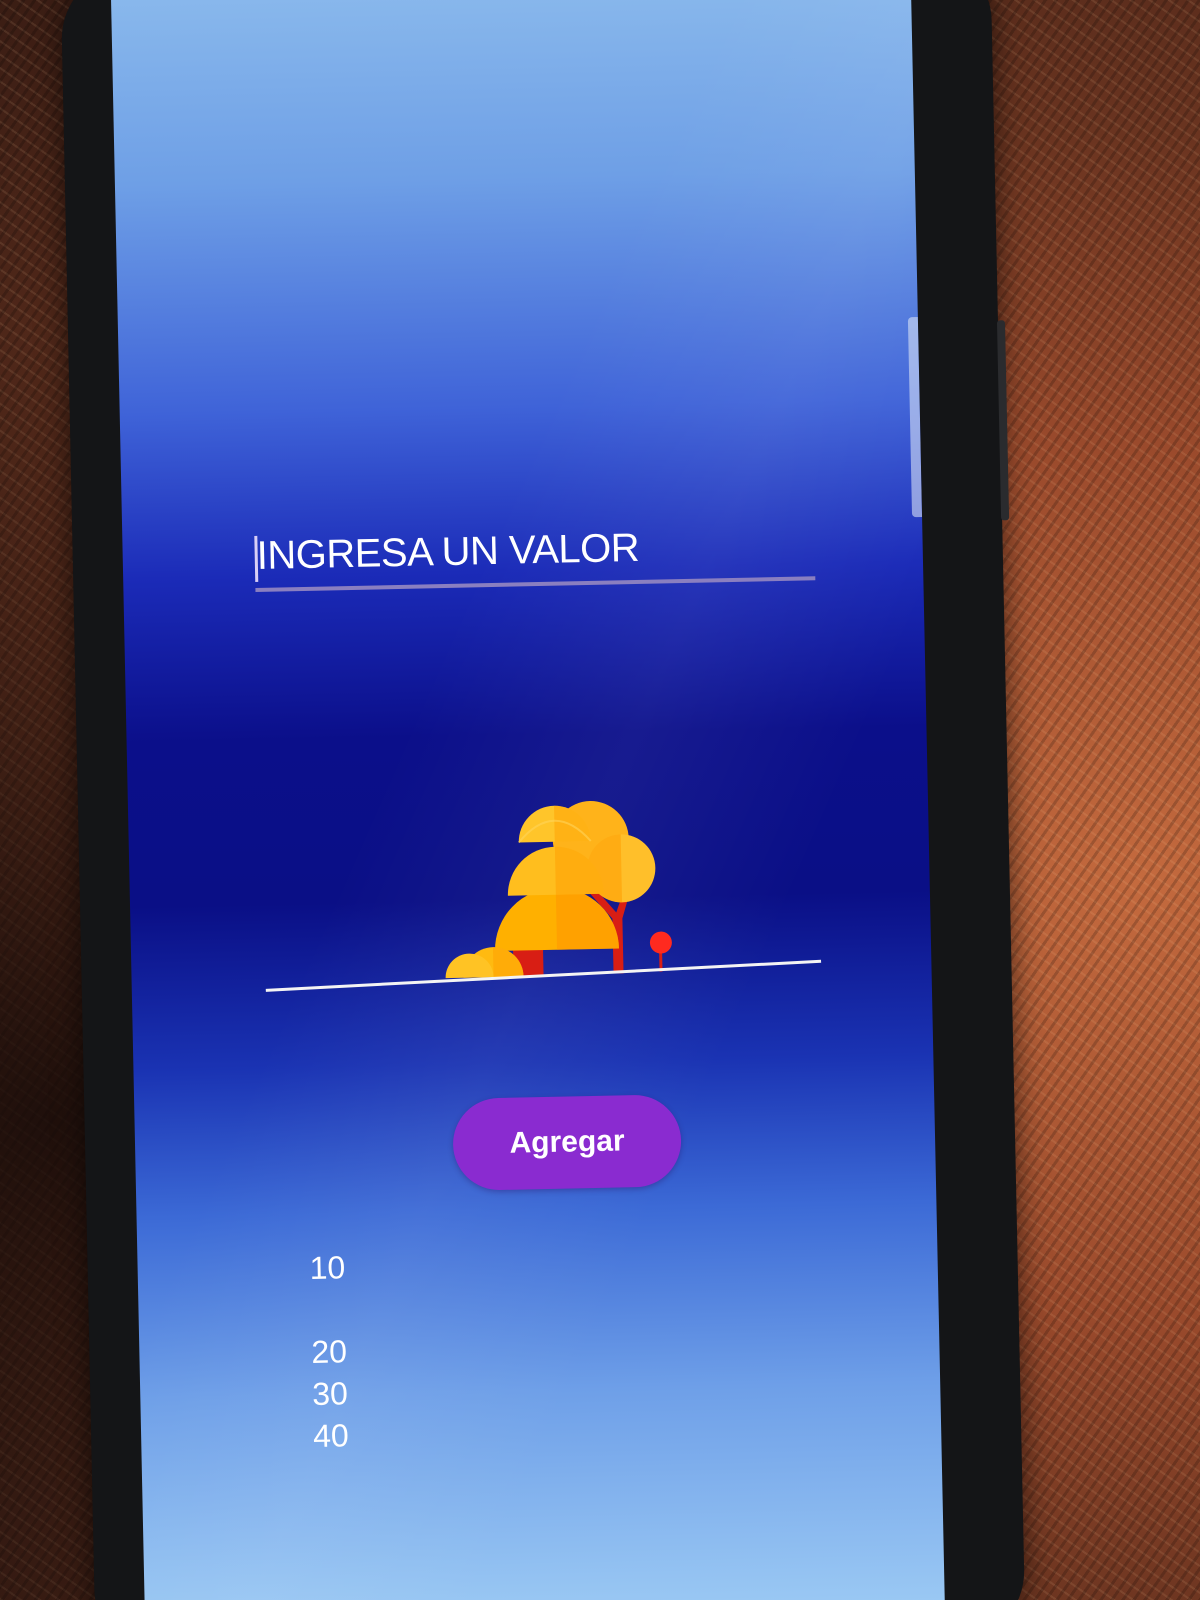 The image size is (1200, 1600). I want to click on value-input-text: INGRESA UN VALOR, so click(448, 551).